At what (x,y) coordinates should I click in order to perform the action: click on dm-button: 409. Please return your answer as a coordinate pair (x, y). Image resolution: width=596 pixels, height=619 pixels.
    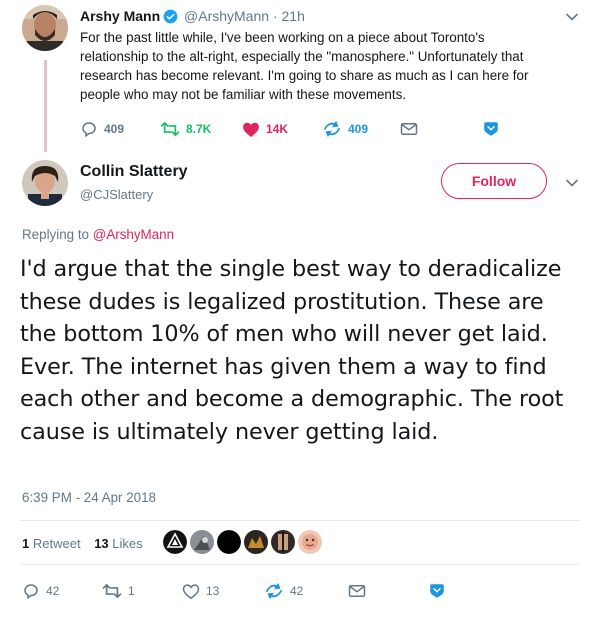
    Looking at the image, I should click on (361, 129).